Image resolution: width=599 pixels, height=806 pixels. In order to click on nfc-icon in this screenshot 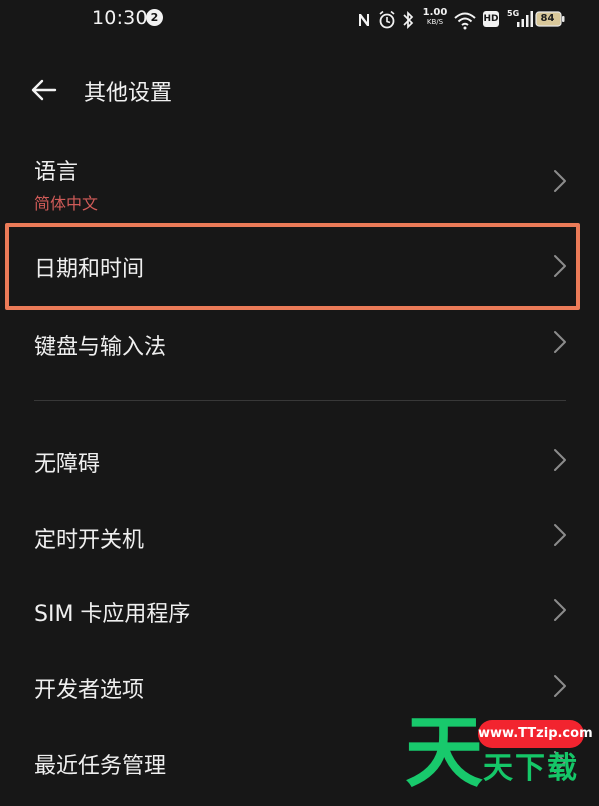, I will do `click(364, 20)`.